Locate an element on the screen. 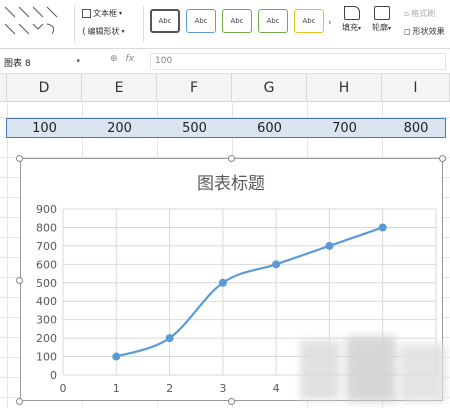 The width and height of the screenshot is (450, 408). shape-effects-label: 形状效果 is located at coordinates (428, 31).